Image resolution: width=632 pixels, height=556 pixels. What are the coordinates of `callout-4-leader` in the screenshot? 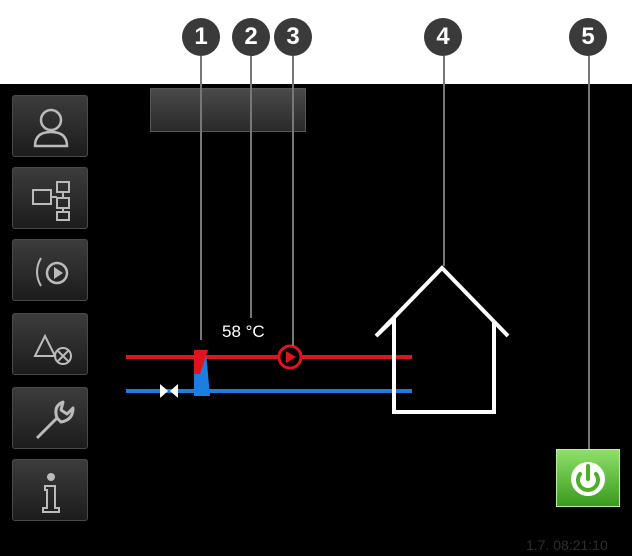 It's located at (444, 161).